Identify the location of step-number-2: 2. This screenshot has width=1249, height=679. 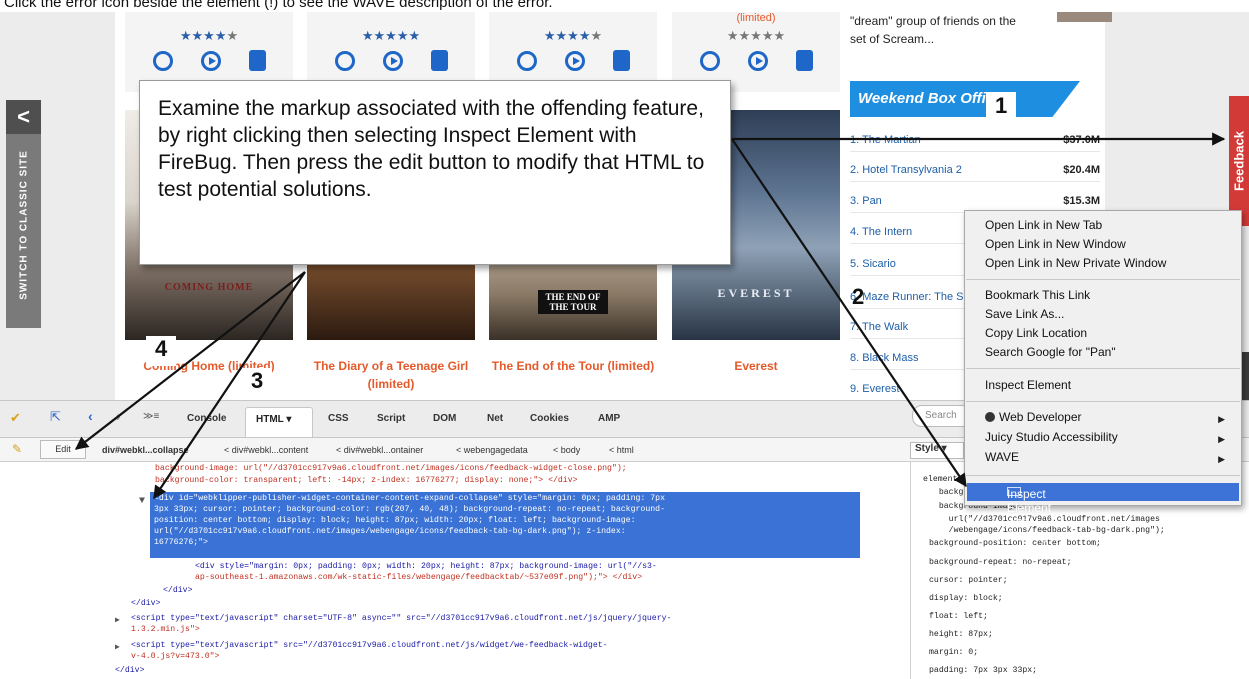
(858, 296).